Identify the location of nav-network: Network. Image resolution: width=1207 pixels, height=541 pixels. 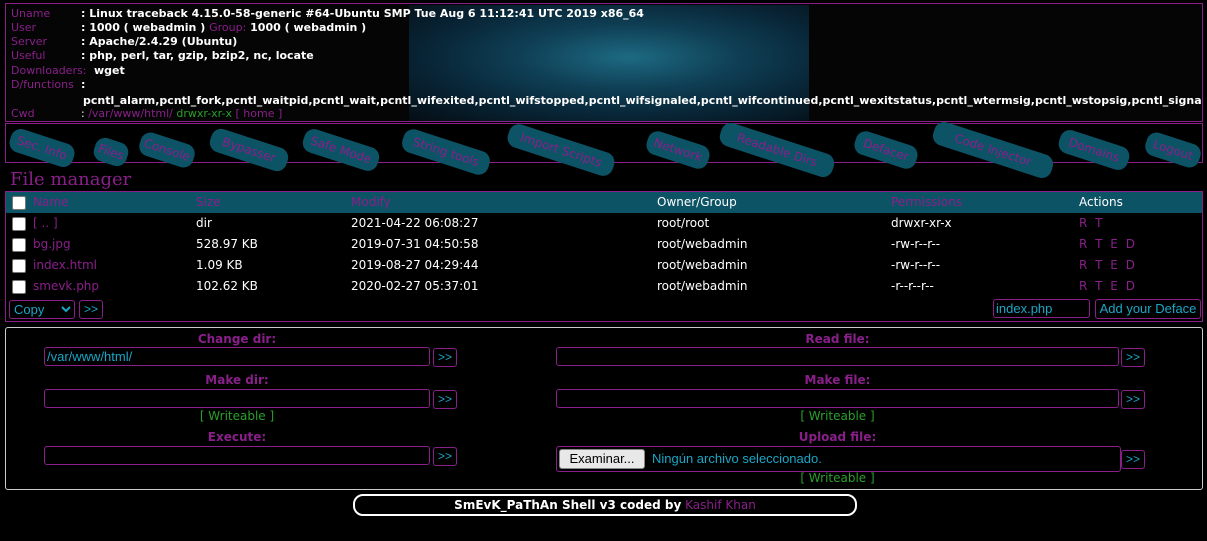
(678, 150).